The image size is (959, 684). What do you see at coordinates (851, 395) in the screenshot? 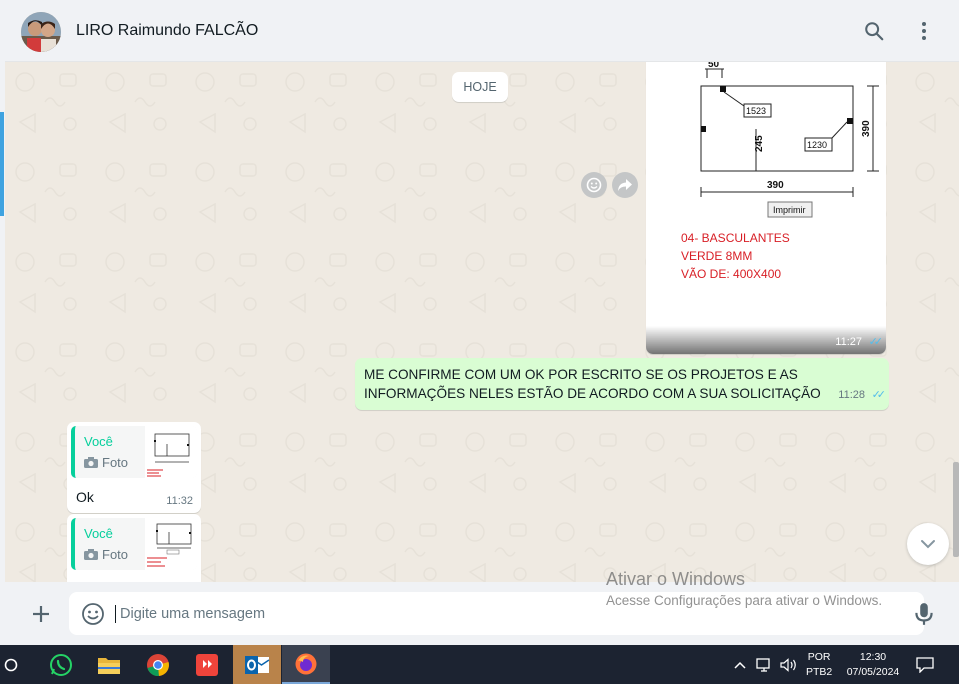
I see `message-time: 11:28` at bounding box center [851, 395].